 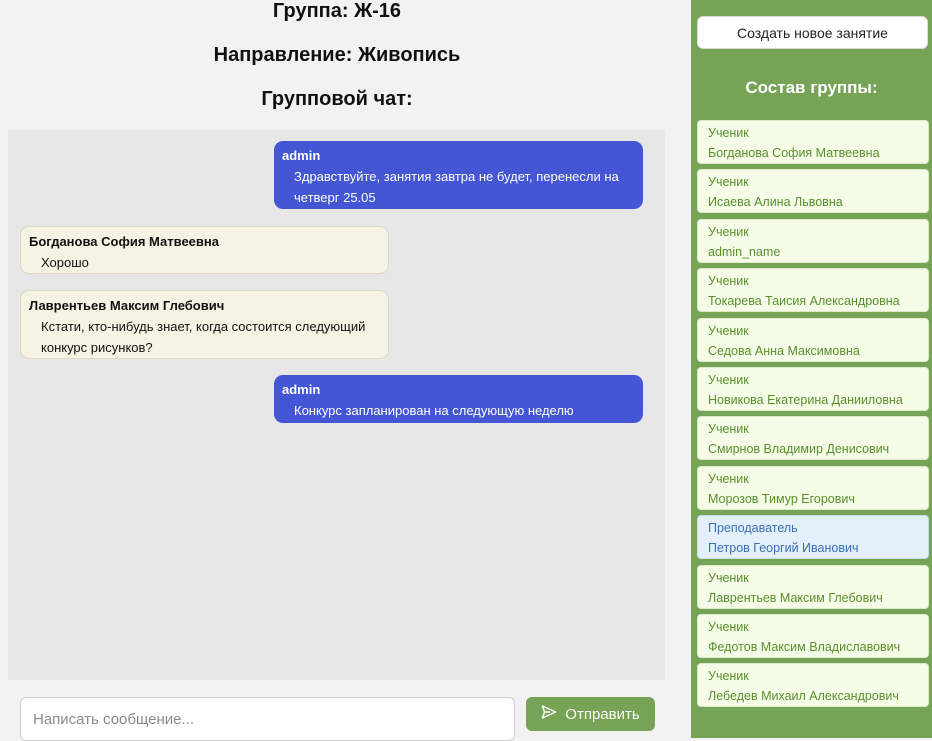 I want to click on group-members-title: Состав группы:, so click(x=811, y=87).